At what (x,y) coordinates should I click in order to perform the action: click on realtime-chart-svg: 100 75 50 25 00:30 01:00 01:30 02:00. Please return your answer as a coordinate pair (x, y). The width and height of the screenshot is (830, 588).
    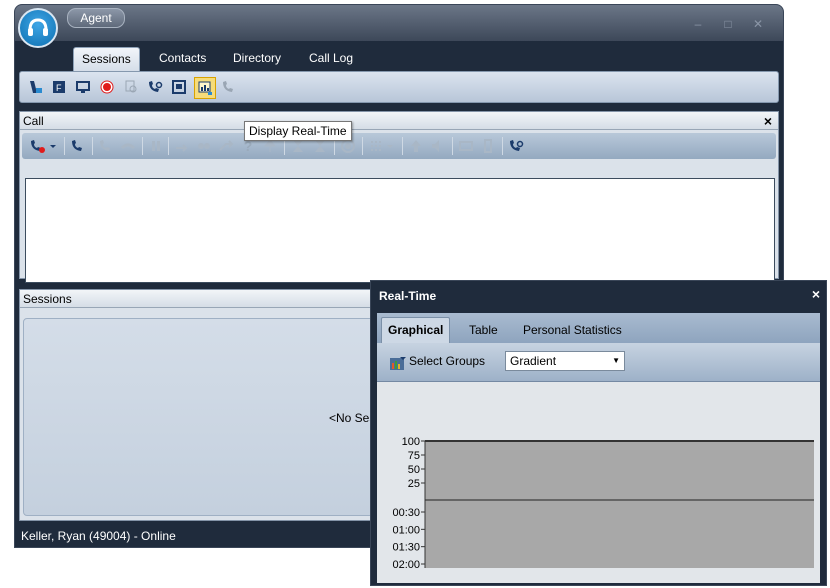
    Looking at the image, I should click on (603, 503).